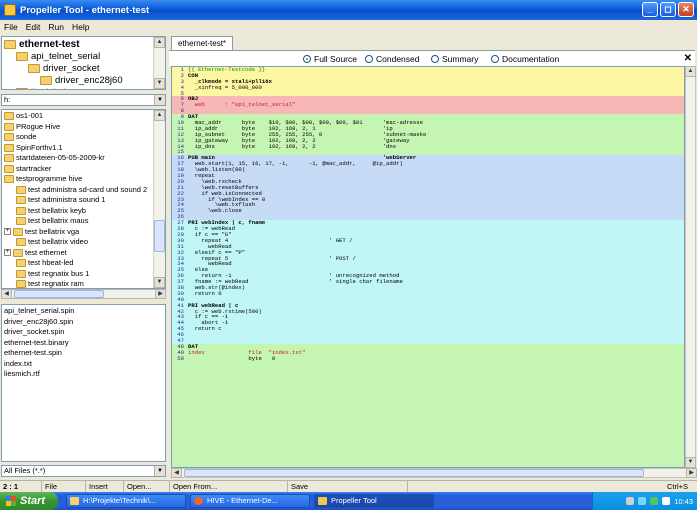 Image resolution: width=697 pixels, height=510 pixels. Describe the element at coordinates (348, 10) in the screenshot. I see `title-bar: Propeller Tool - ethernet-test _ ◻ ✕` at that location.